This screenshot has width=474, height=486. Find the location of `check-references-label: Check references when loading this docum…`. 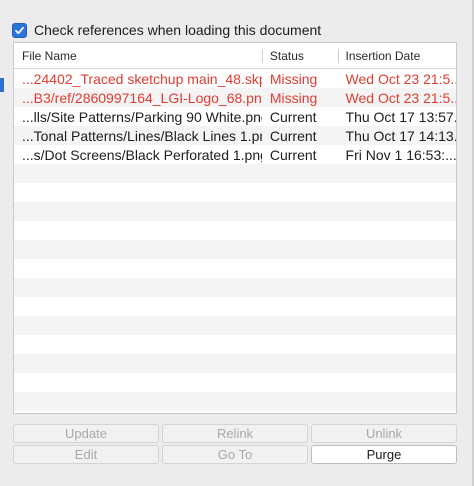

check-references-label: Check references when loading this docum… is located at coordinates (178, 30).